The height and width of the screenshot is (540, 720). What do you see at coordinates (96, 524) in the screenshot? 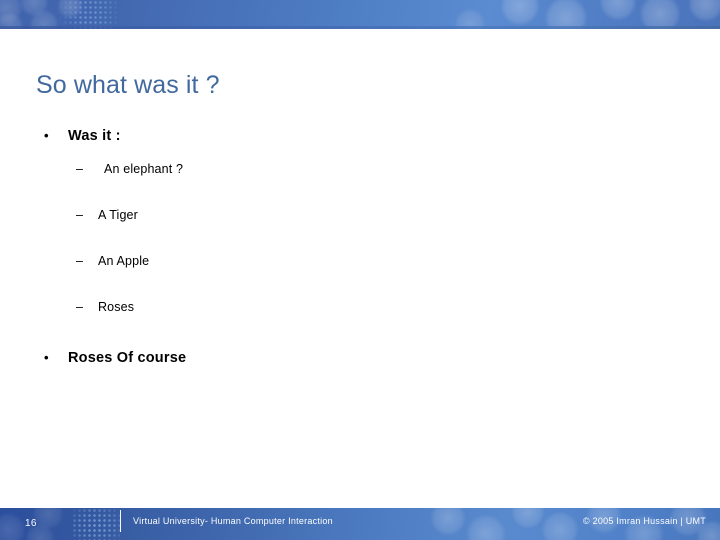
I see `footer-dot-grid-decoration` at bounding box center [96, 524].